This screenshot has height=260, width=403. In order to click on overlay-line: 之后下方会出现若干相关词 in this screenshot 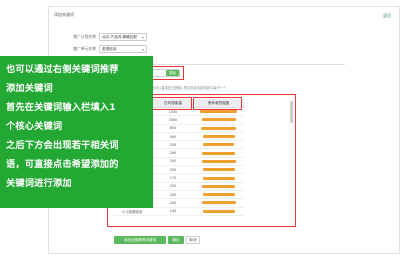, I will do `click(62, 145)`.